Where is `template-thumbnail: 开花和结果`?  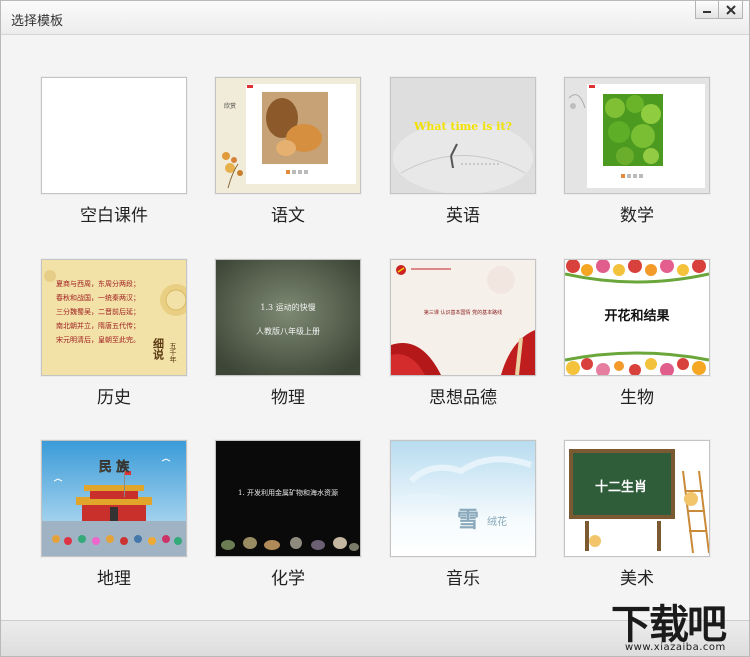 template-thumbnail: 开花和结果 is located at coordinates (637, 317).